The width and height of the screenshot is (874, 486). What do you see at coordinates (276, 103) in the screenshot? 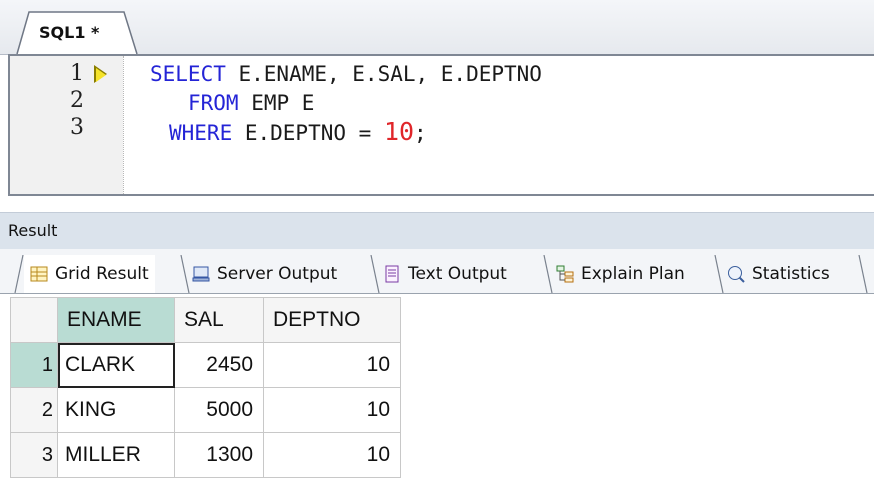
I see `code-text: EMP E` at bounding box center [276, 103].